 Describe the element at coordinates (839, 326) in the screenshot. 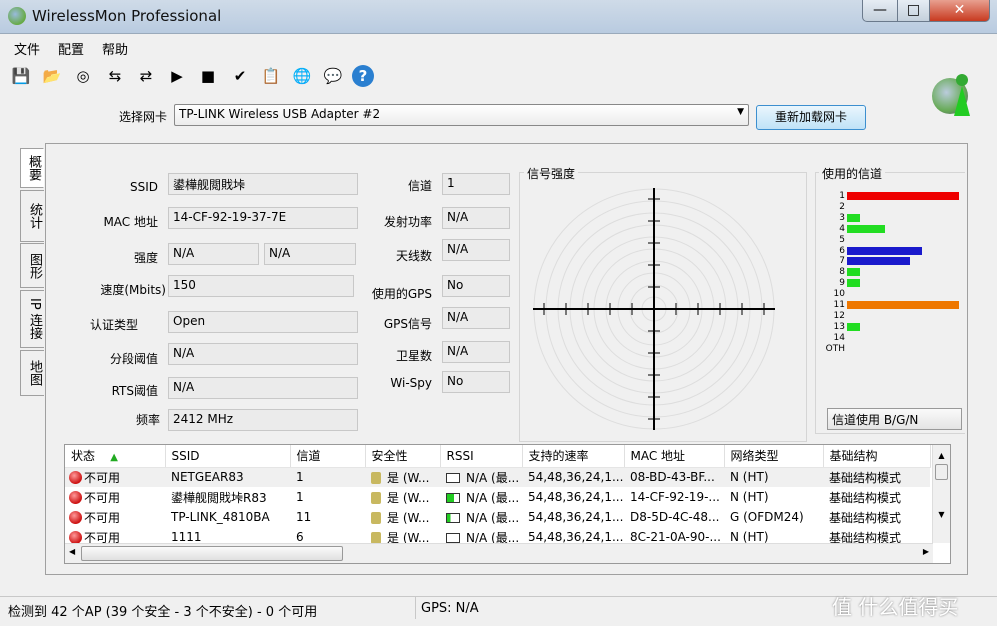

I see `channel-label: 13` at that location.